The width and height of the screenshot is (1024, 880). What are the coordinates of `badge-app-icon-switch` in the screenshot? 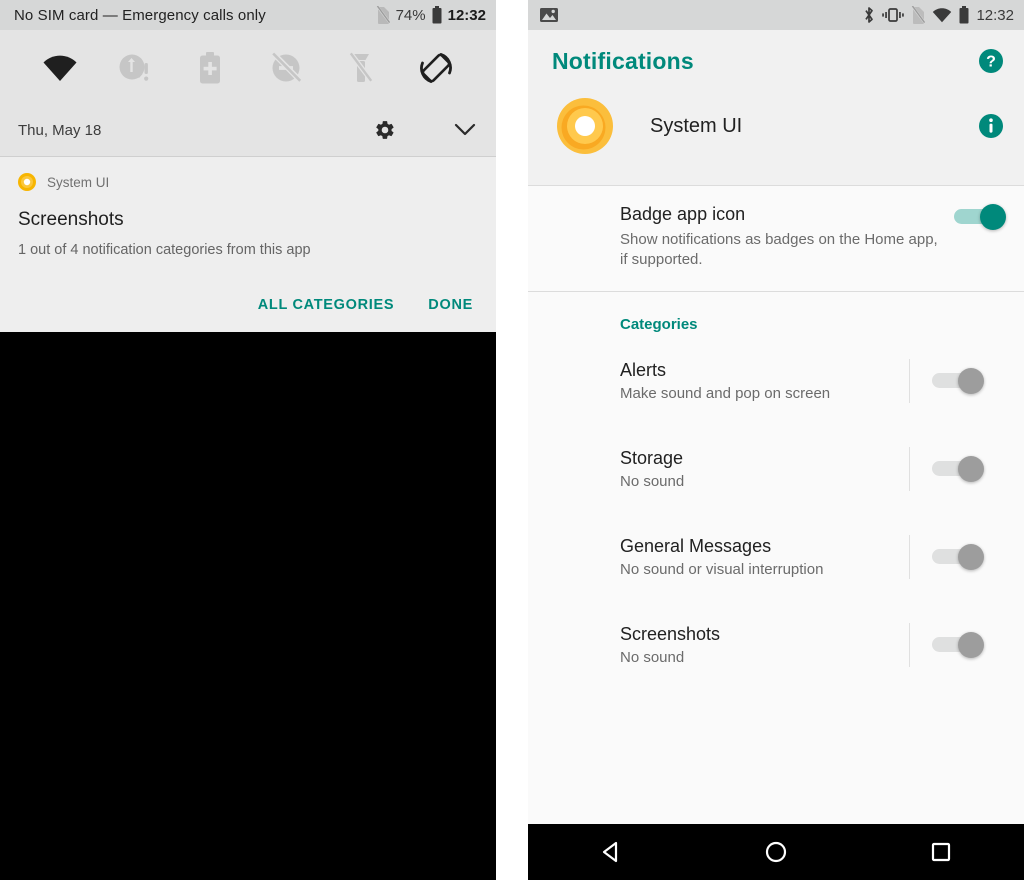 It's located at (980, 217).